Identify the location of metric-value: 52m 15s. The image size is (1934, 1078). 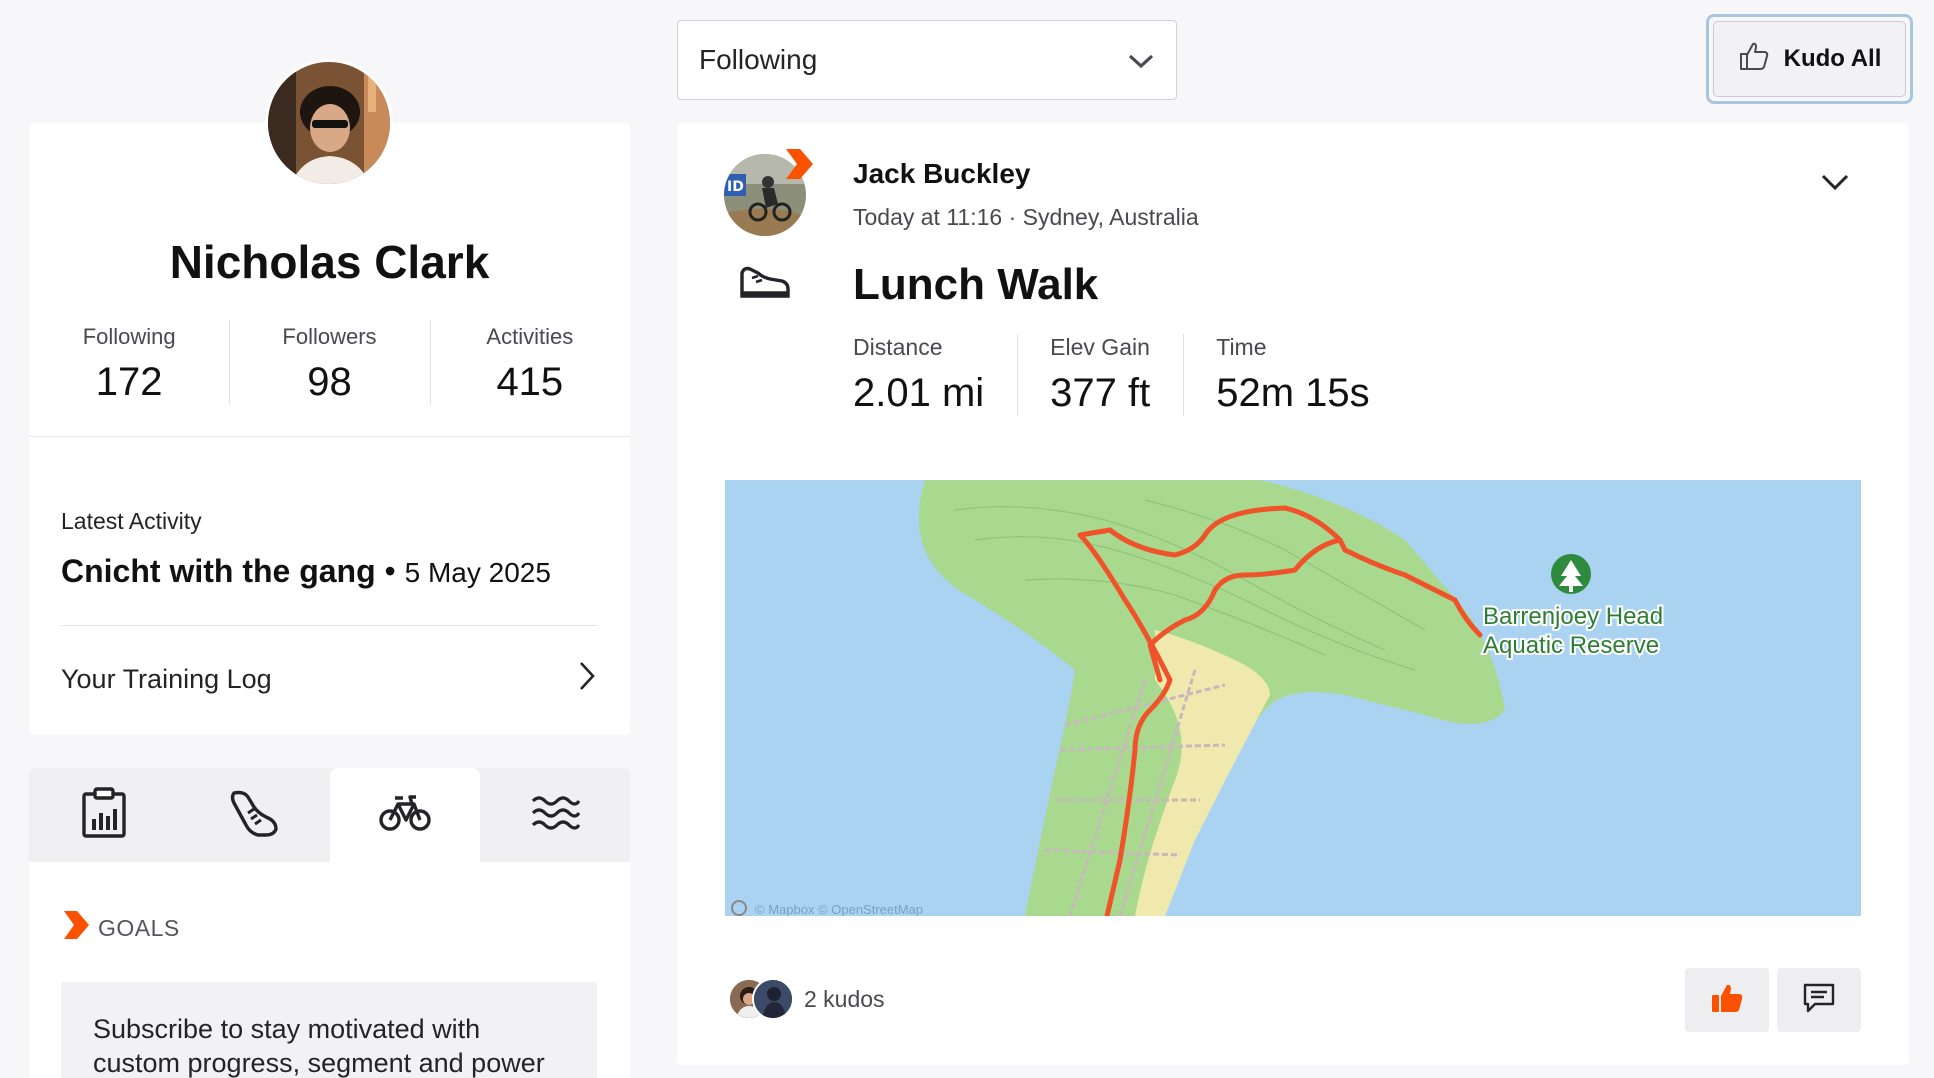
(1293, 393).